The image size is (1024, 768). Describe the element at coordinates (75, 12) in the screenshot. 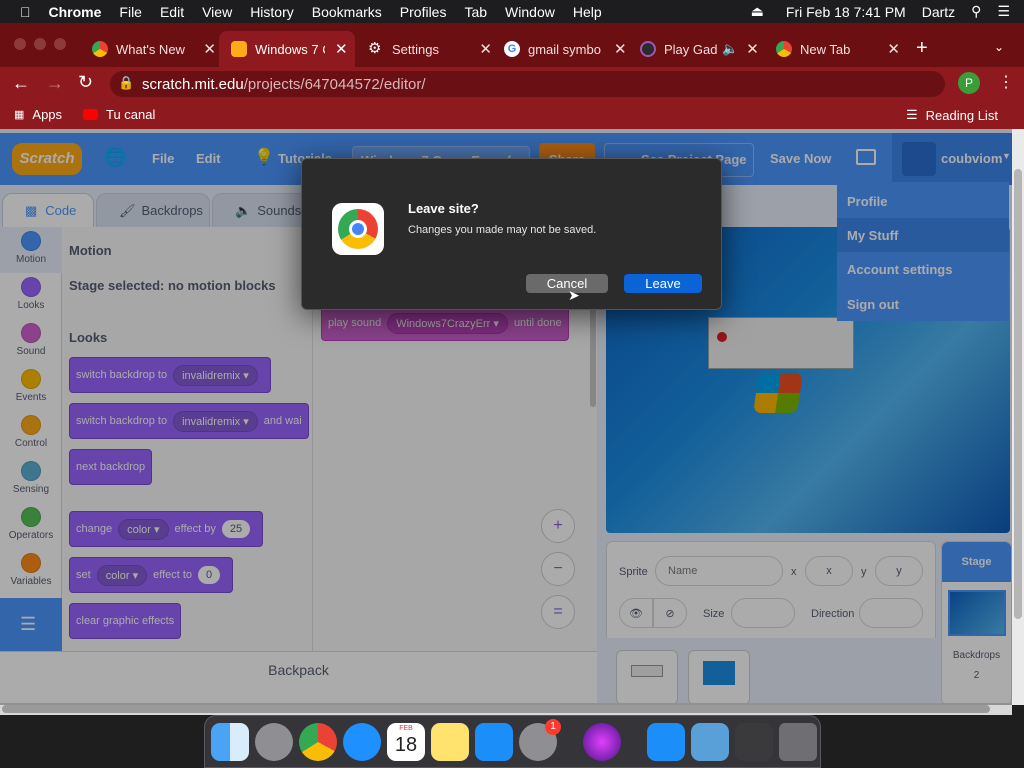

I see `app-menu: Chrome` at that location.